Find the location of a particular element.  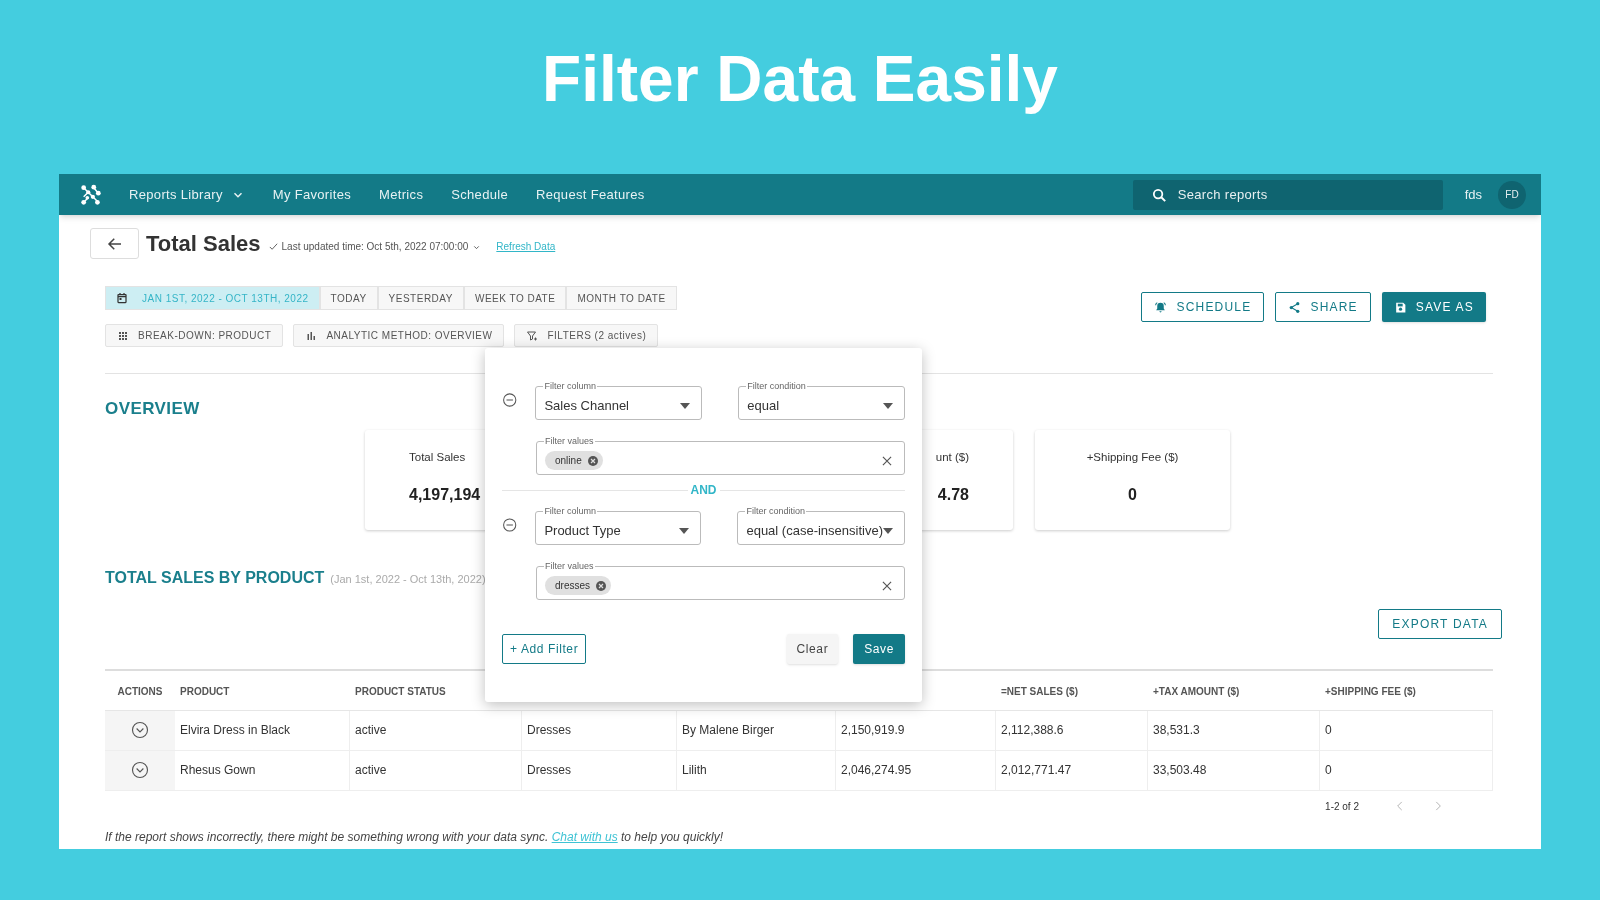

metric-value: 0 is located at coordinates (1132, 494).